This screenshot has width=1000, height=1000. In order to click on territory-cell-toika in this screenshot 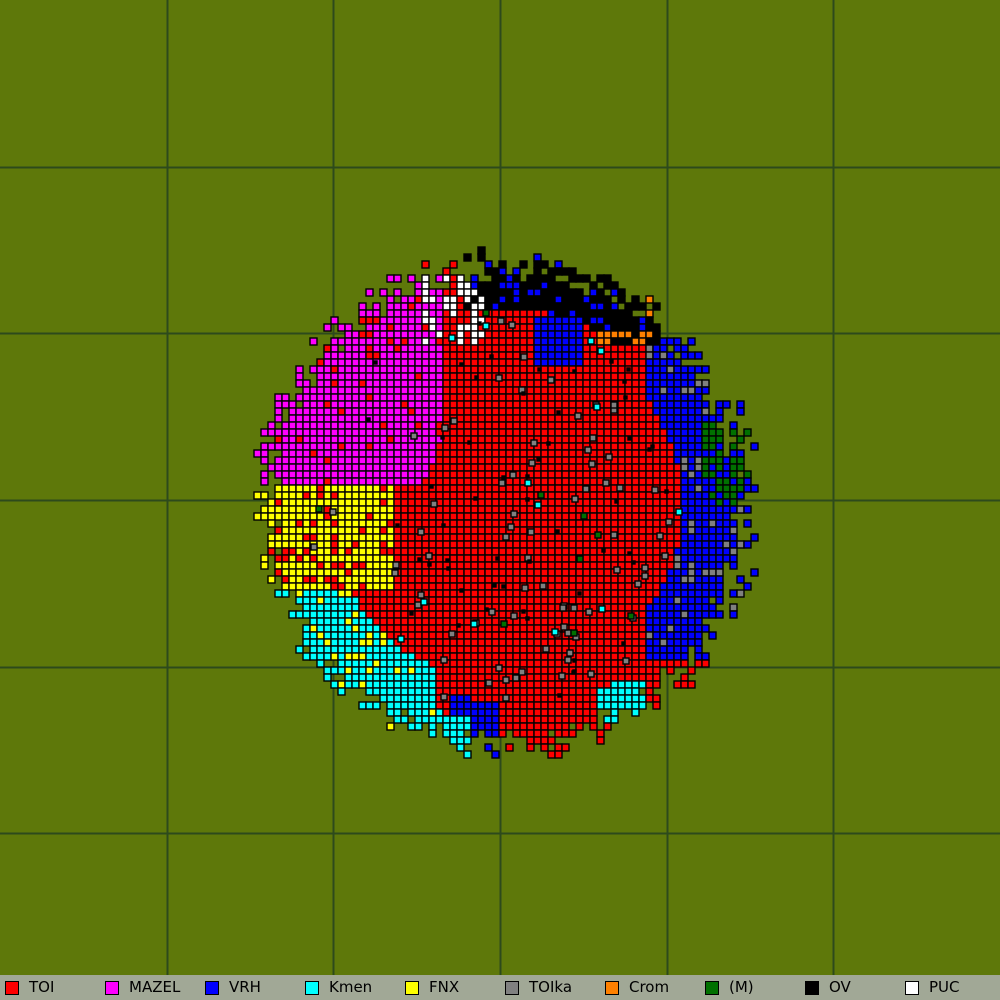, I will do `click(691, 565)`.